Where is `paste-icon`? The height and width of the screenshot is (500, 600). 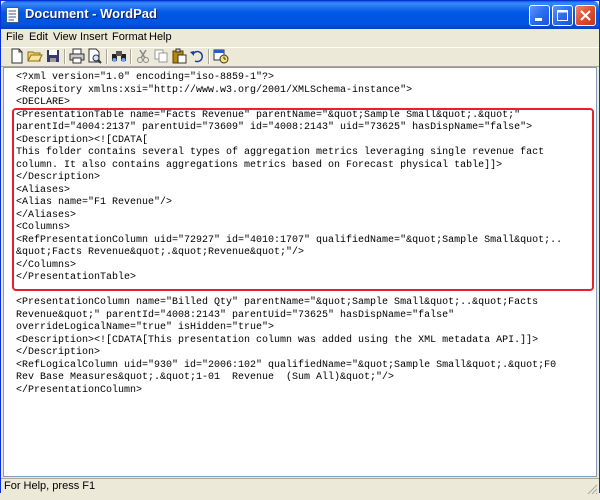 paste-icon is located at coordinates (179, 56).